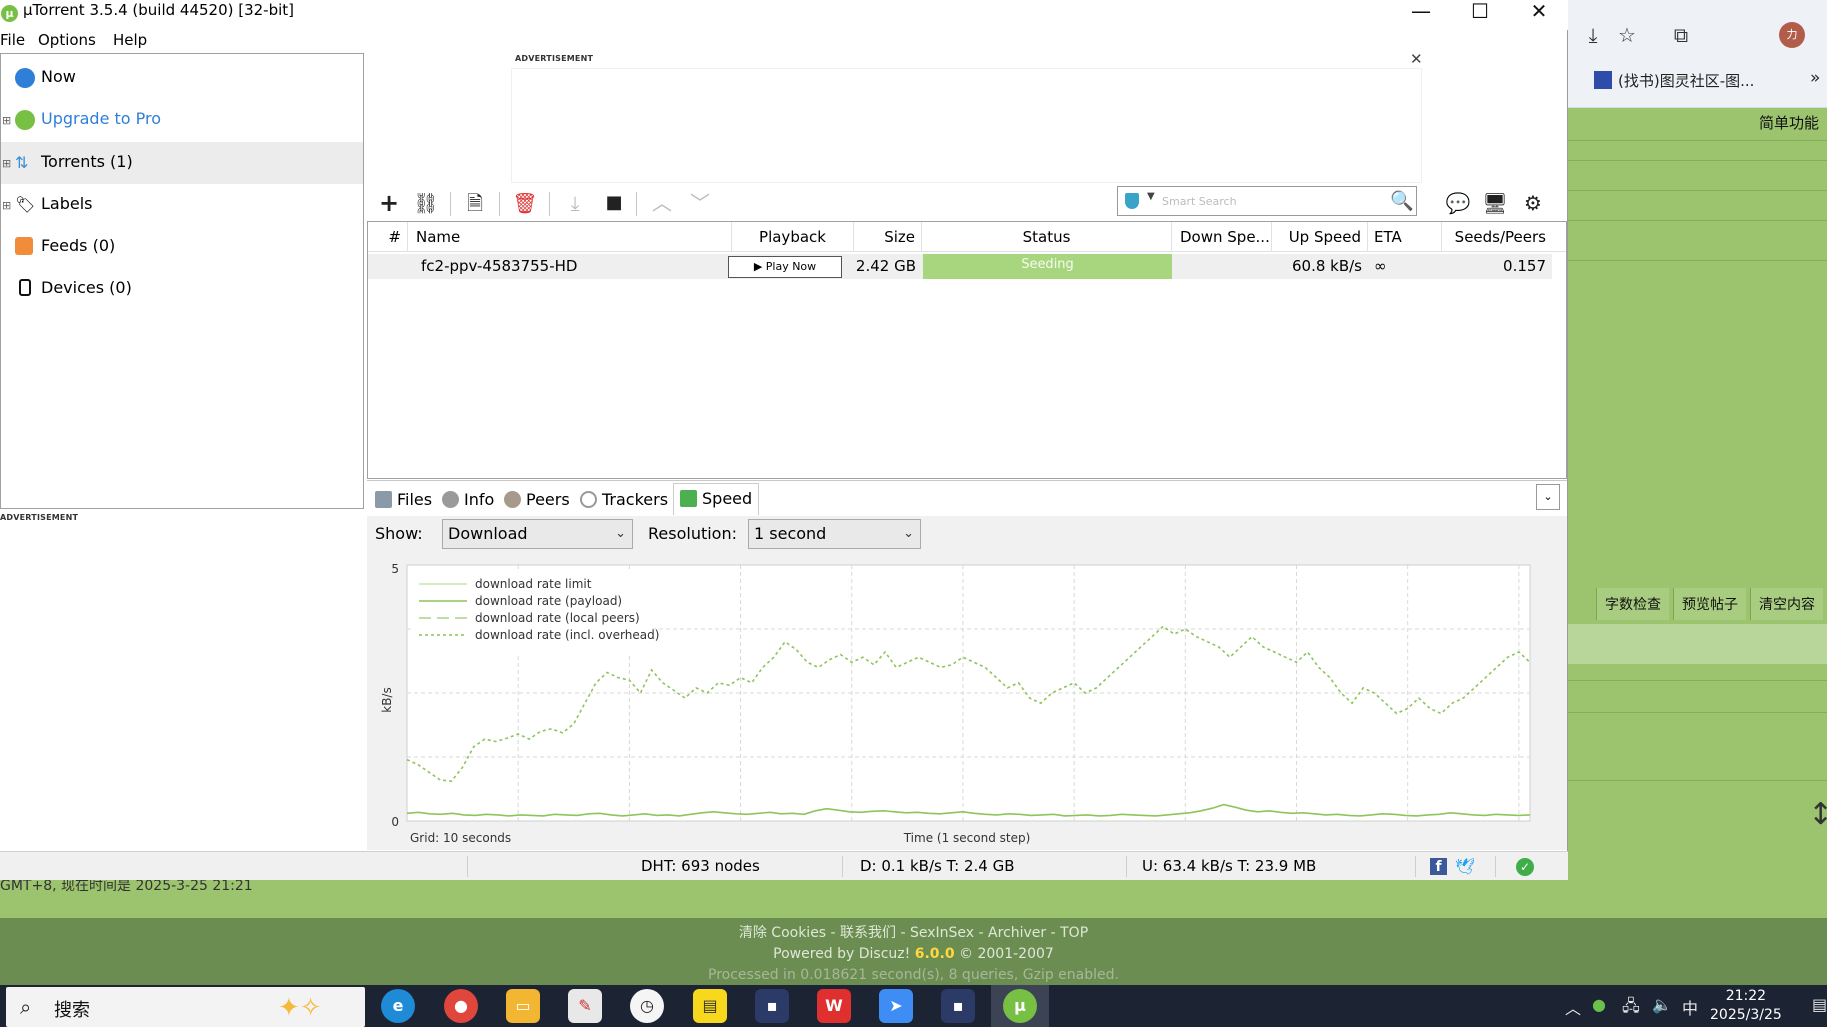  What do you see at coordinates (1593, 35) in the screenshot?
I see `download-icon: ⤓` at bounding box center [1593, 35].